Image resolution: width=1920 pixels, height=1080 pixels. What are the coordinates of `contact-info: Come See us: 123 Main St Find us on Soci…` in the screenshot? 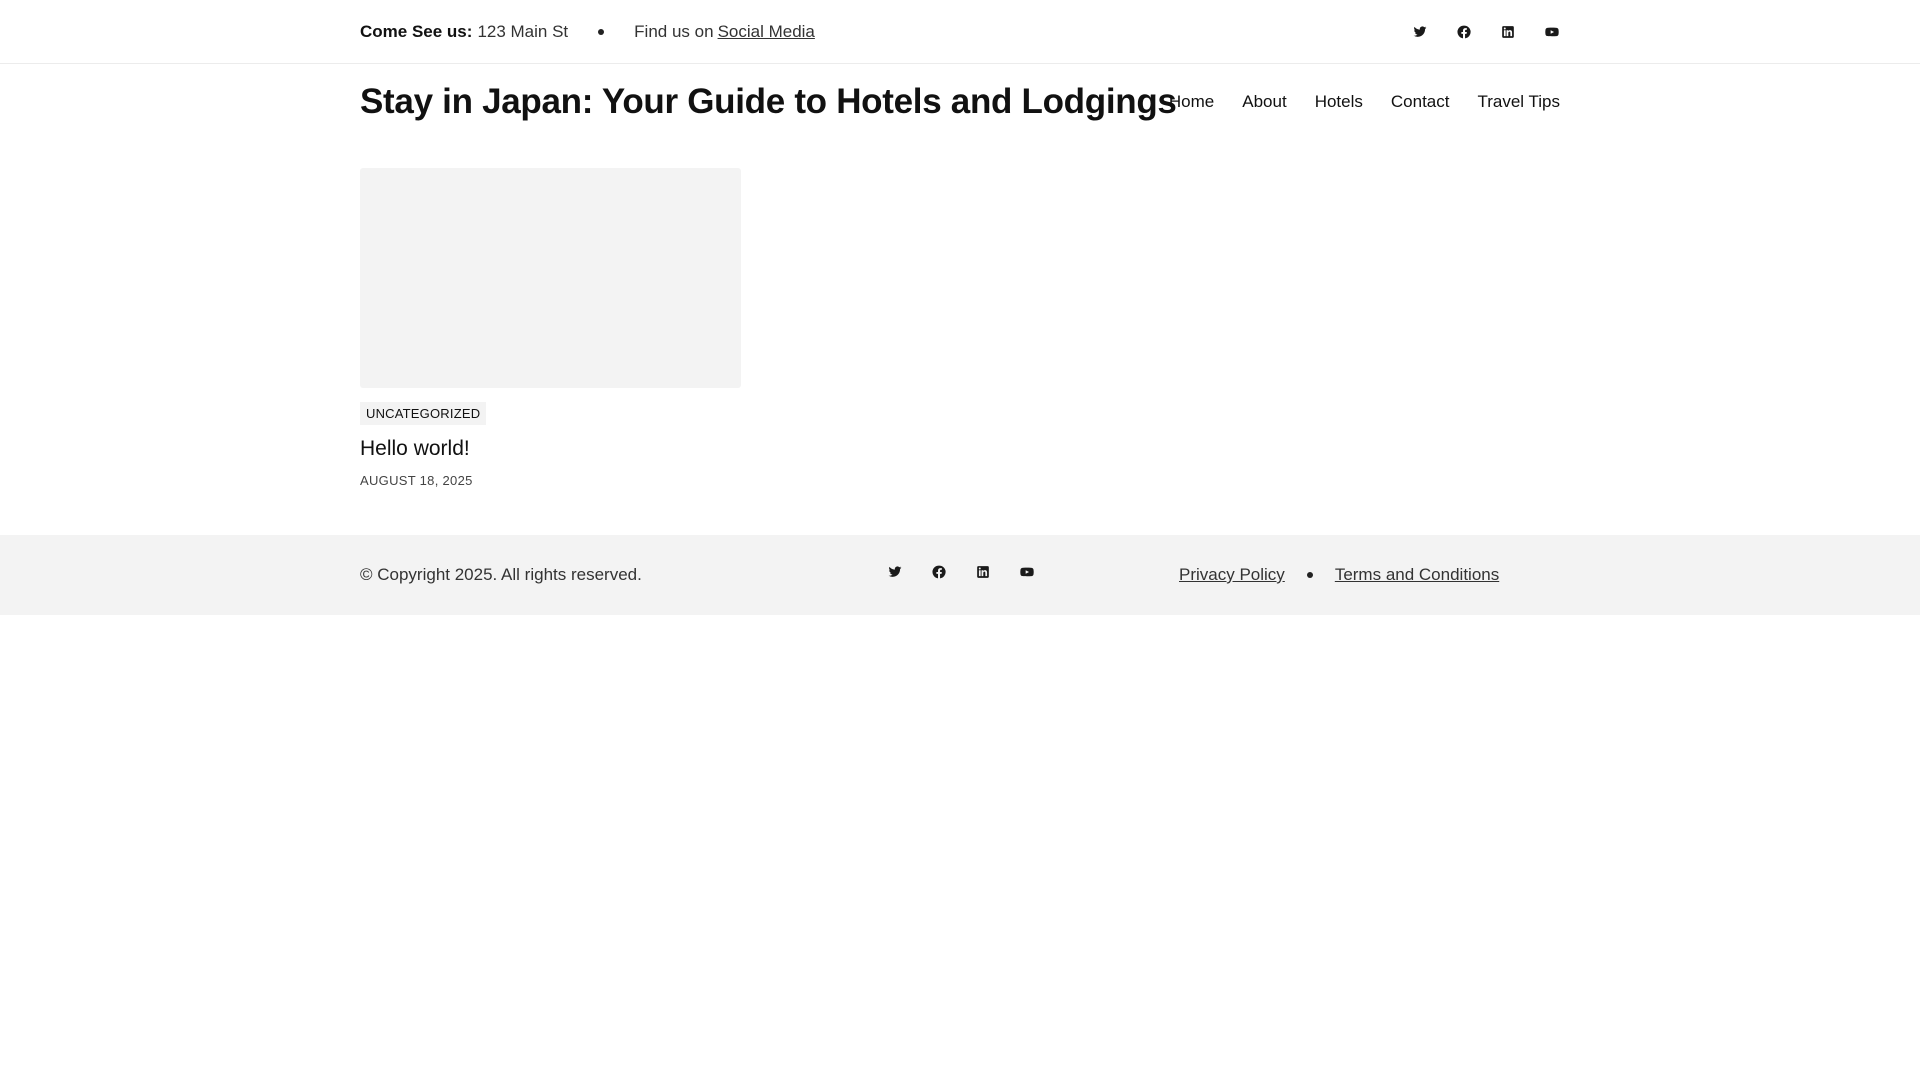 It's located at (587, 32).